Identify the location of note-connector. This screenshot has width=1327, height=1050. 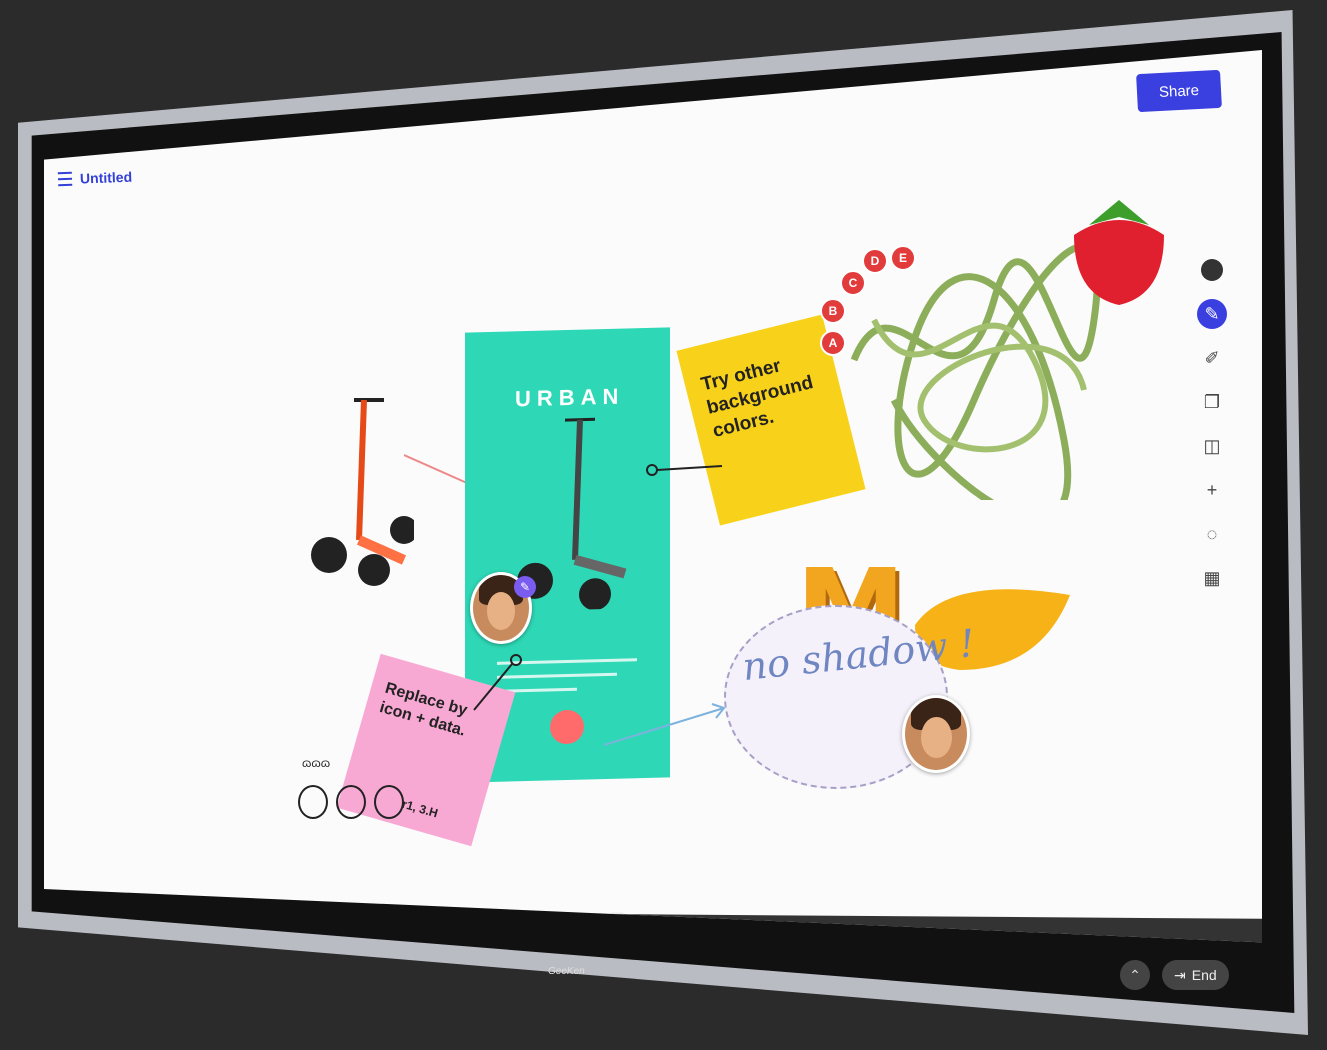
(684, 470).